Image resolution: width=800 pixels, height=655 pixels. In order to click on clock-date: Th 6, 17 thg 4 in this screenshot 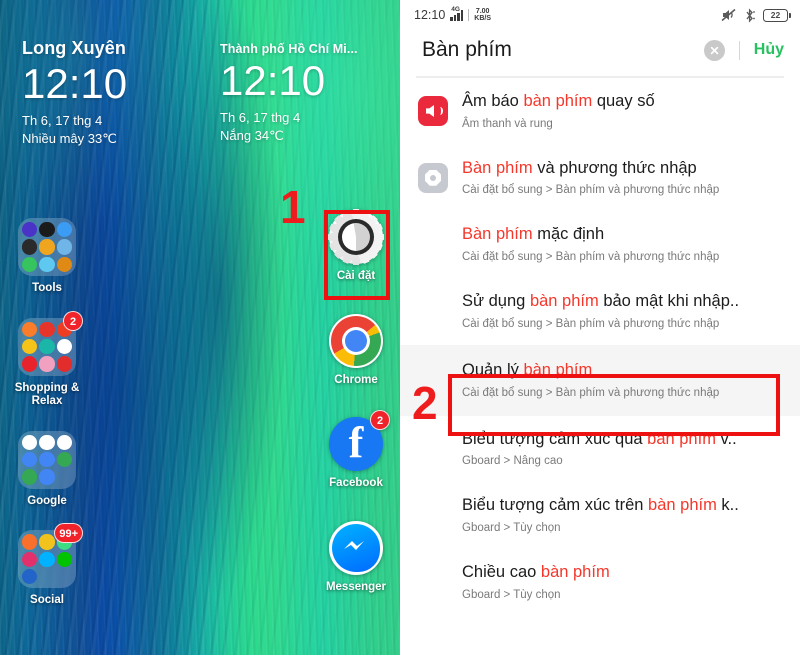, I will do `click(62, 120)`.